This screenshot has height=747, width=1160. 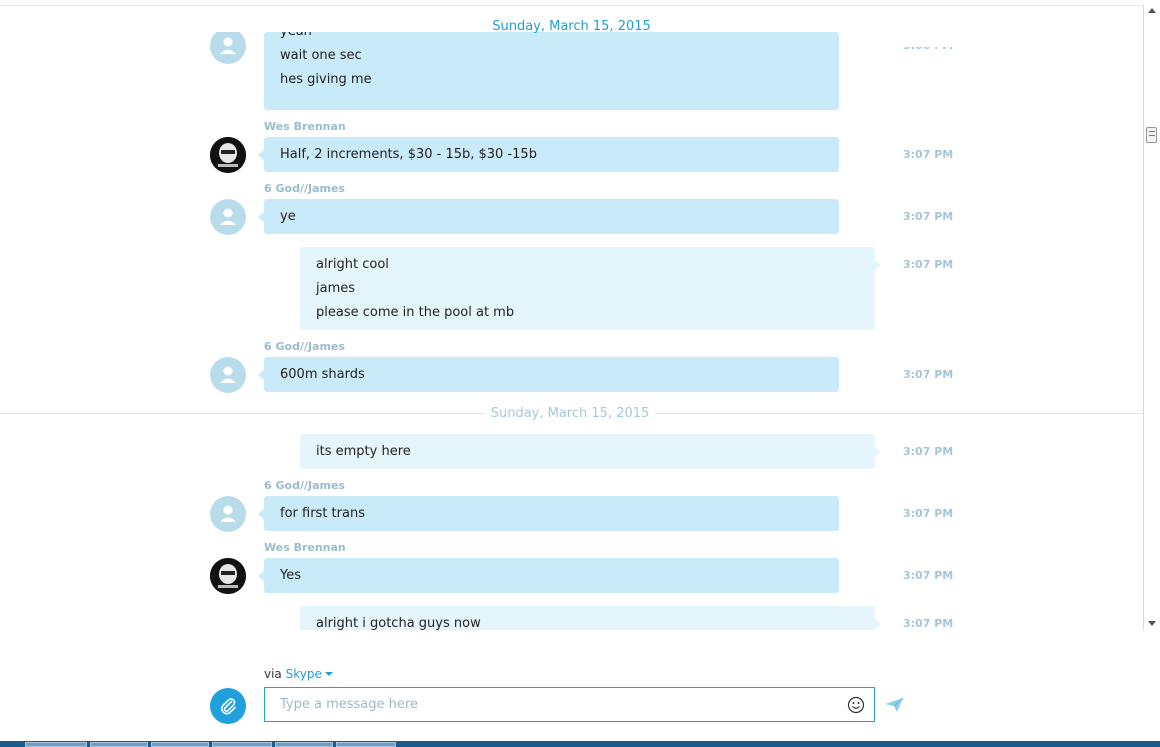 What do you see at coordinates (408, 154) in the screenshot?
I see `message-text: Half, 2 increments, $30 - 15b, $30 -15b` at bounding box center [408, 154].